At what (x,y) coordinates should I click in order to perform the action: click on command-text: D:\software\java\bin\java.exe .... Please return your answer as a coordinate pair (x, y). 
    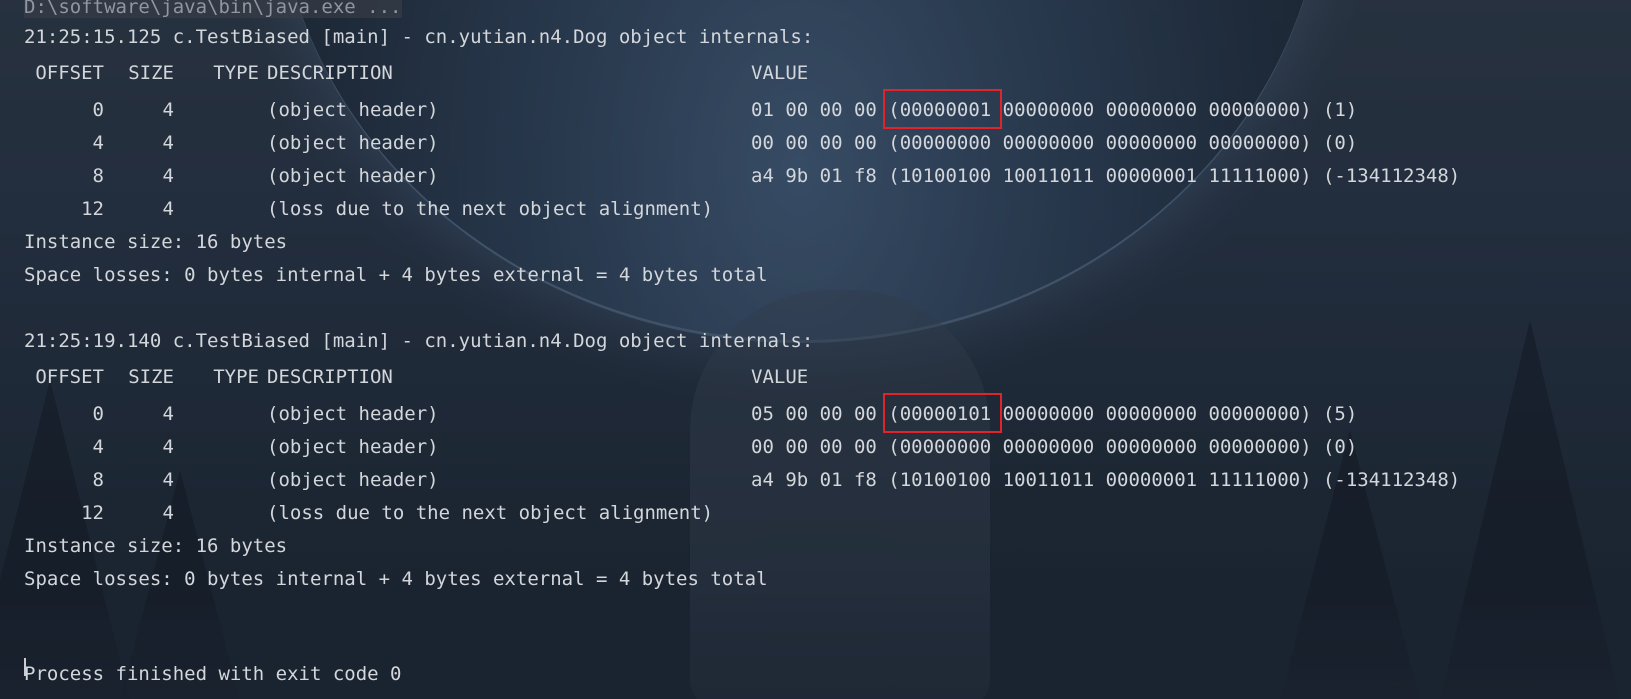
    Looking at the image, I should click on (213, 9).